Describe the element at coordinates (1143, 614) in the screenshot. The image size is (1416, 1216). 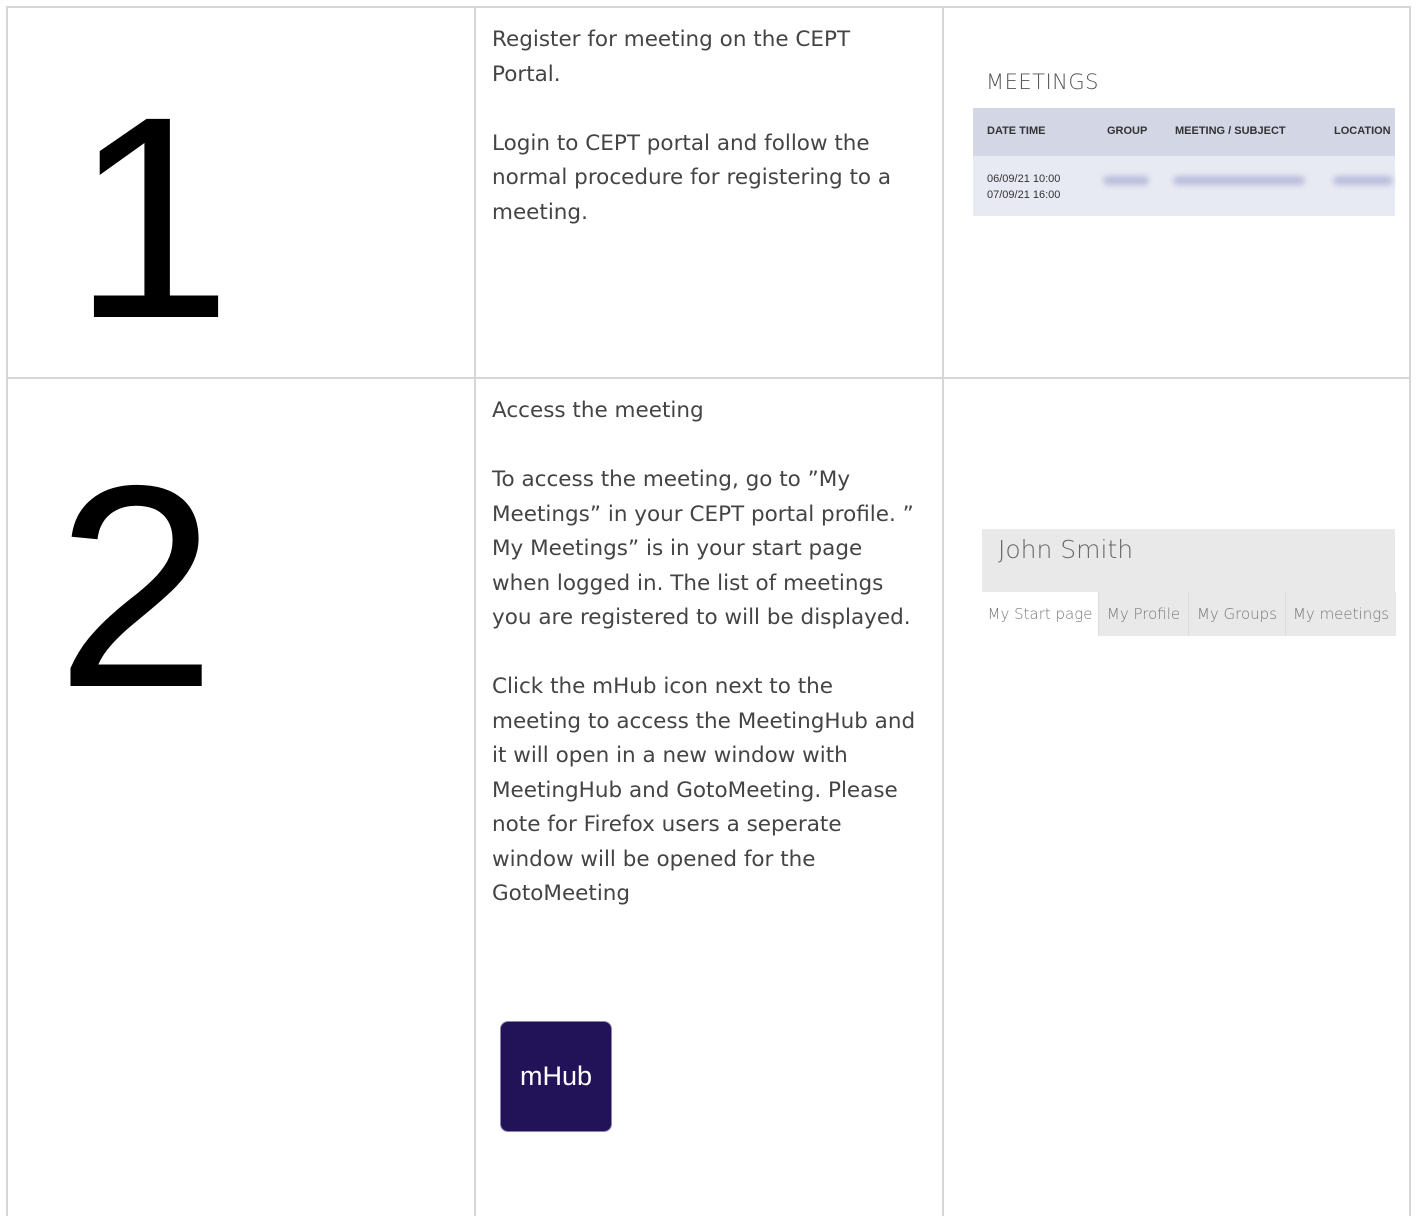
I see `tab-my-profile: My Profile` at that location.